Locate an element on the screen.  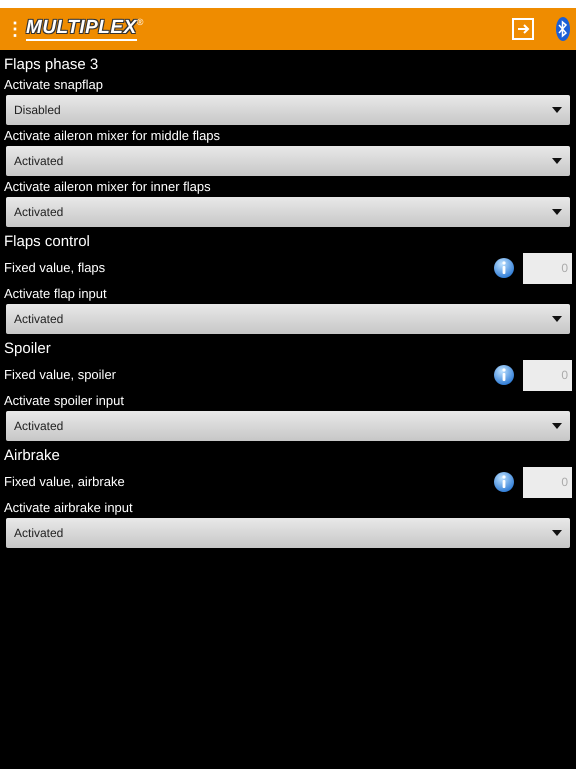
field-label: Activate aileron mixer for inner flaps is located at coordinates (108, 187).